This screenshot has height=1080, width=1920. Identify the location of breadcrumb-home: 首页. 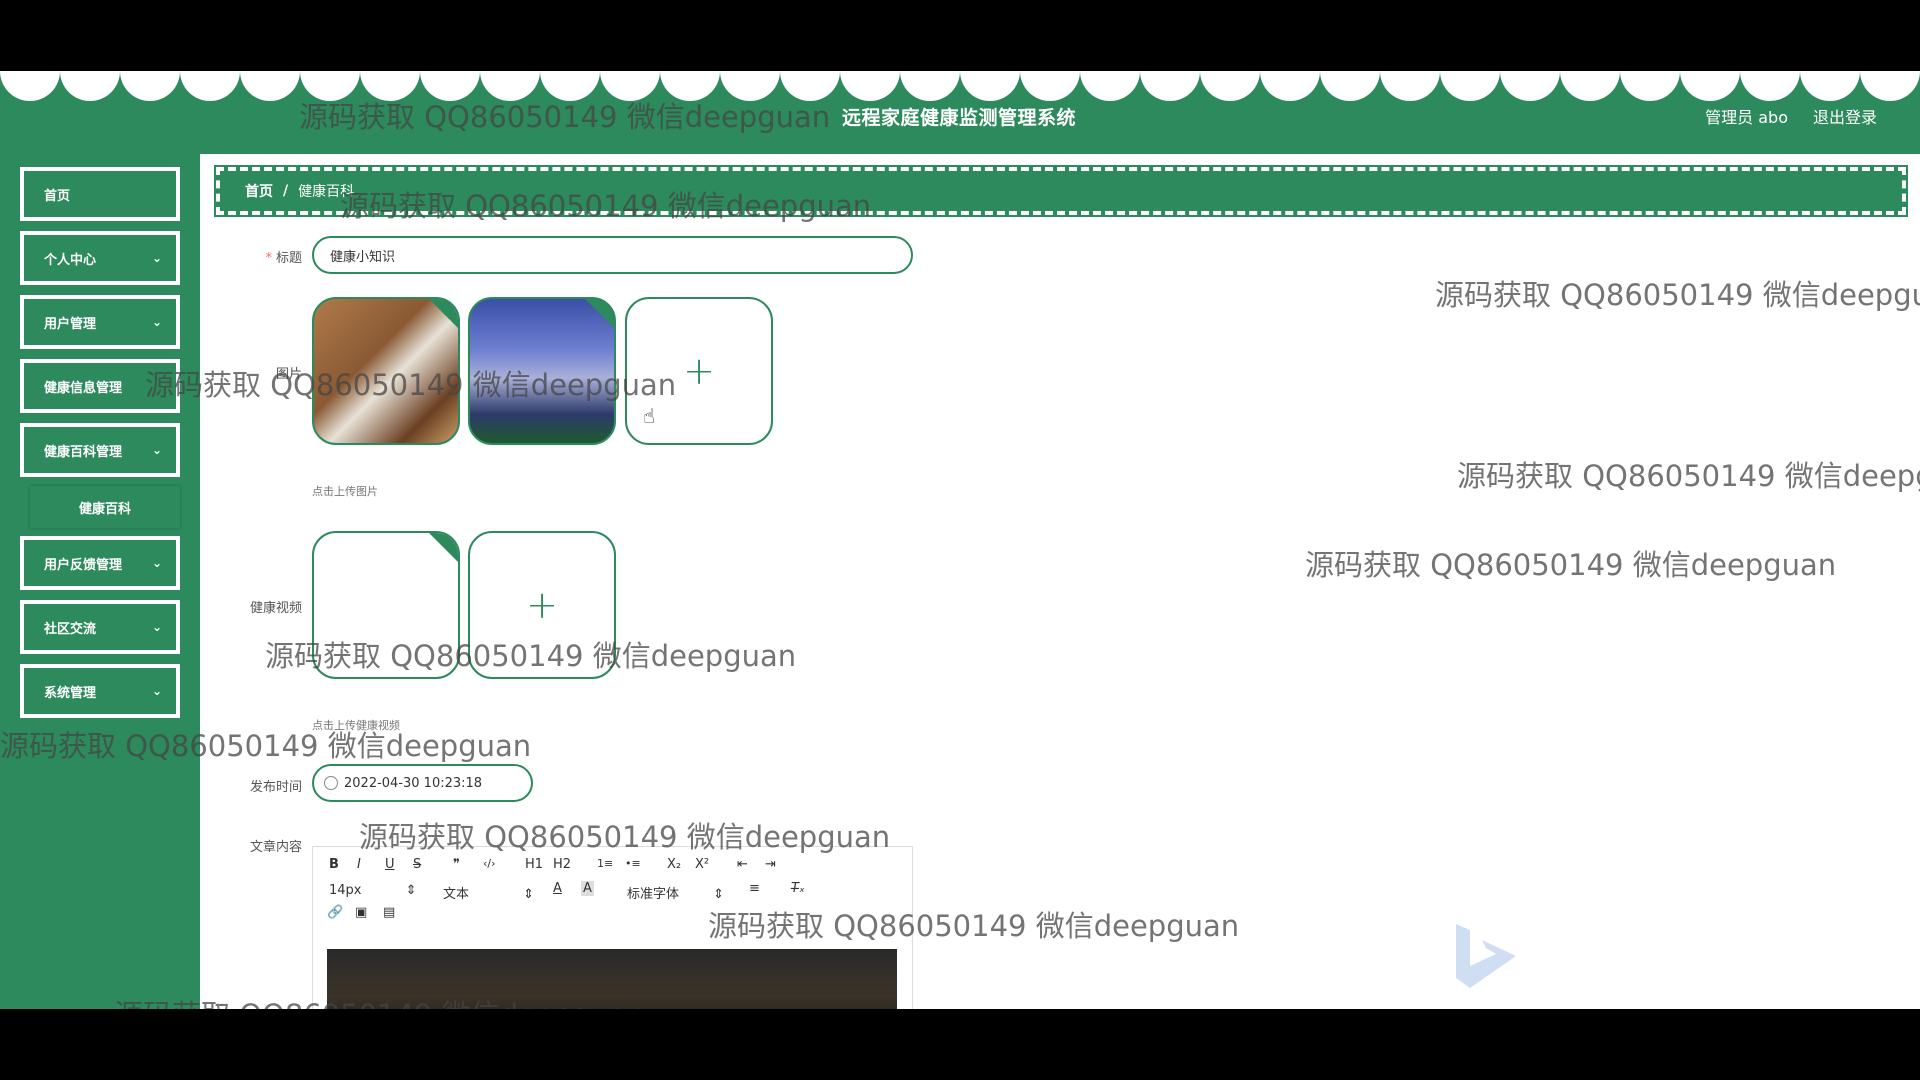
(259, 191).